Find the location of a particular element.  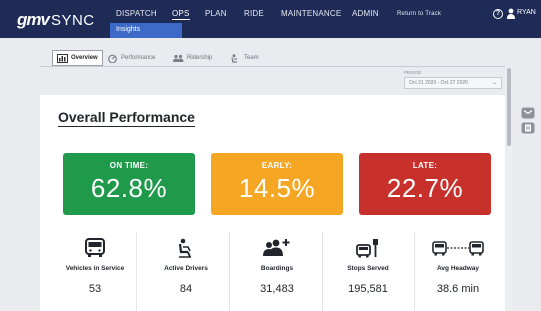

tab-team-label: Team is located at coordinates (251, 58).